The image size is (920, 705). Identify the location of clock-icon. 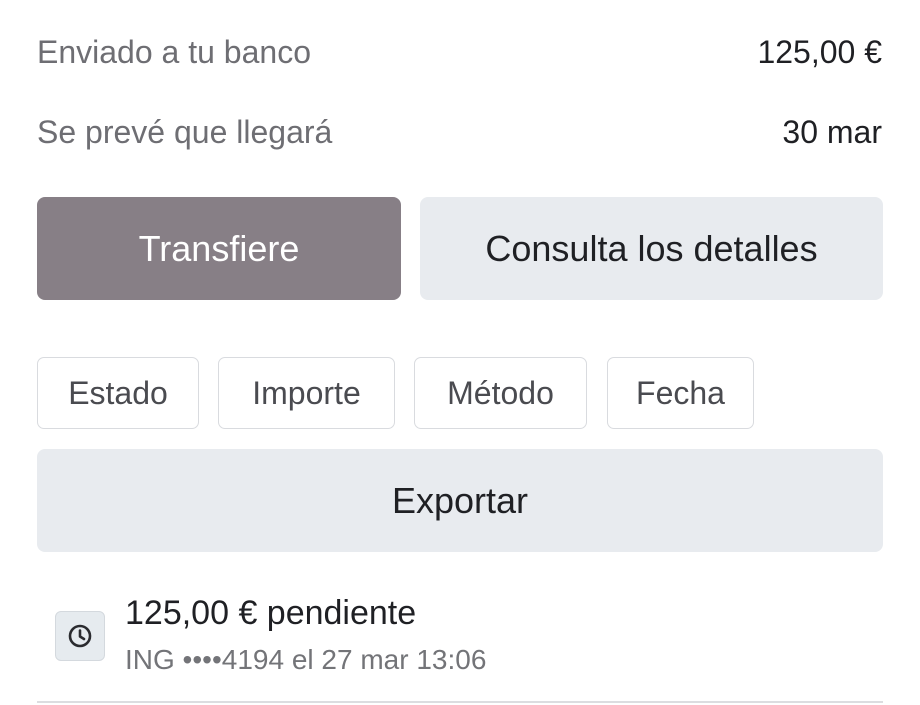
(80, 636).